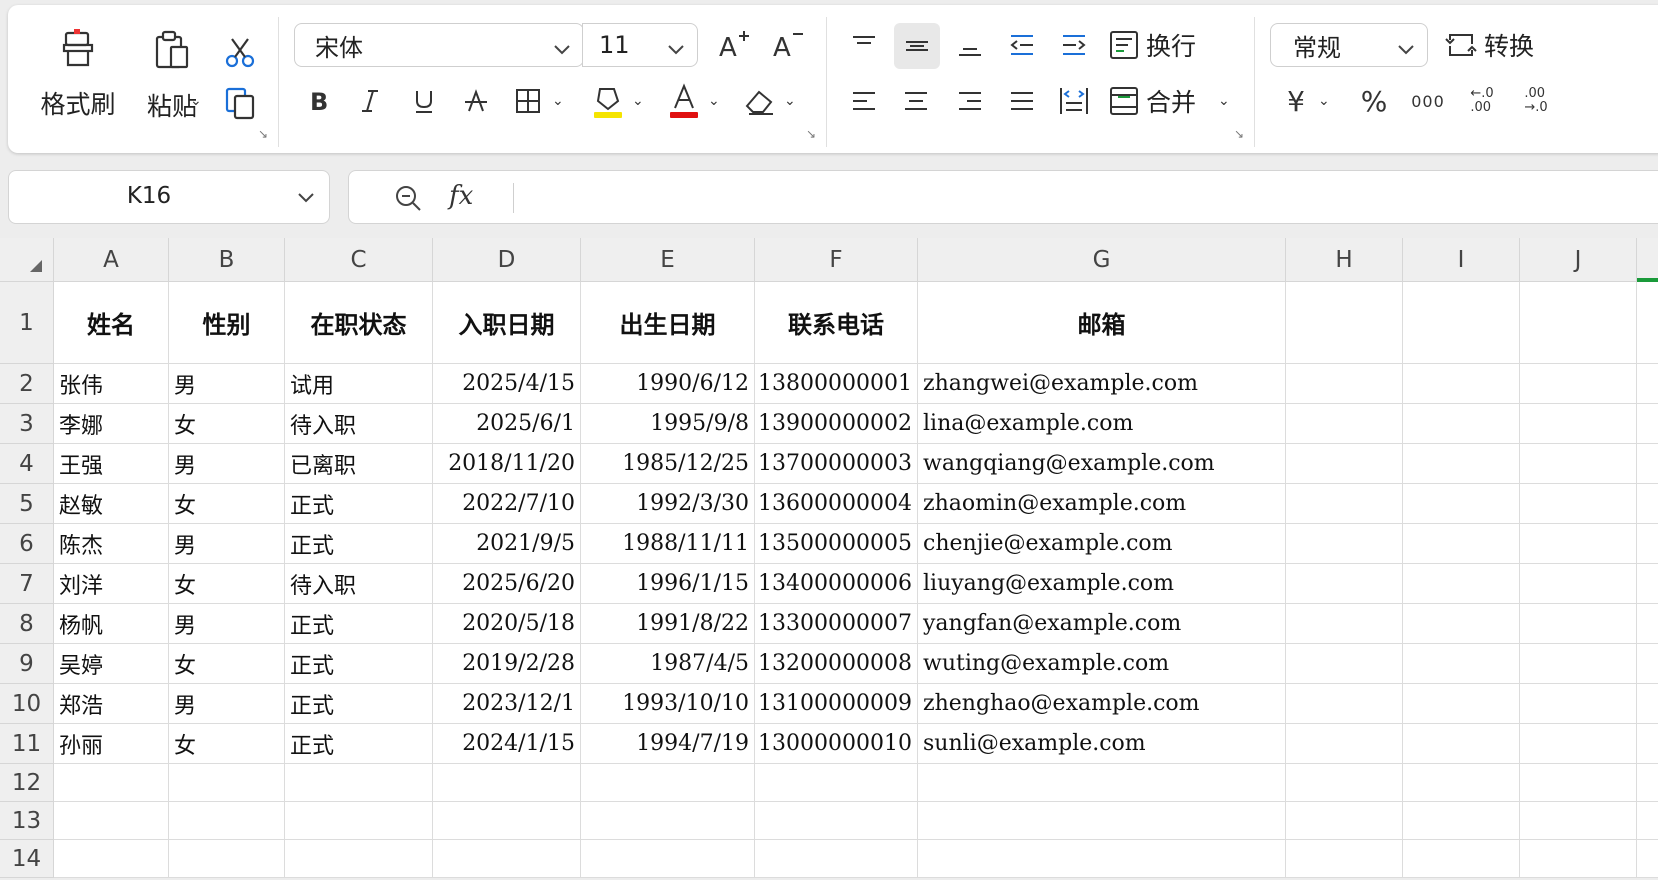 This screenshot has width=1658, height=880. I want to click on currency-dropdown-chevron-icon: ⌄, so click(1324, 101).